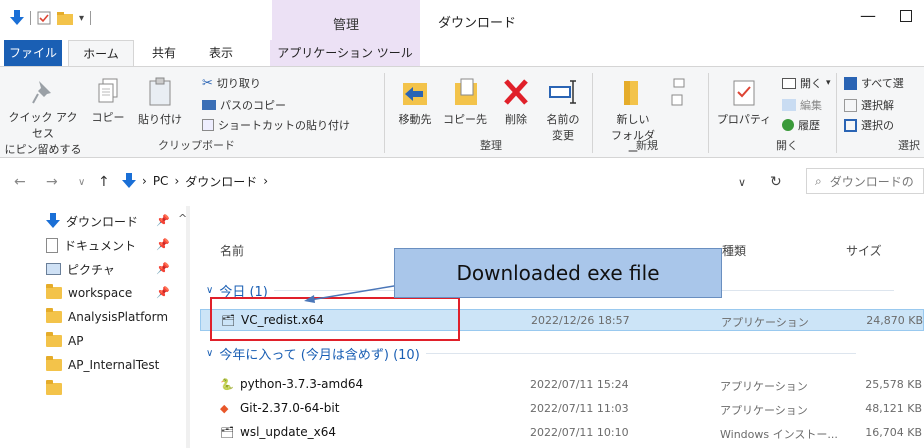 Image resolution: width=924 pixels, height=448 pixels. Describe the element at coordinates (477, 23) in the screenshot. I see `window-title: ダウンロード` at that location.